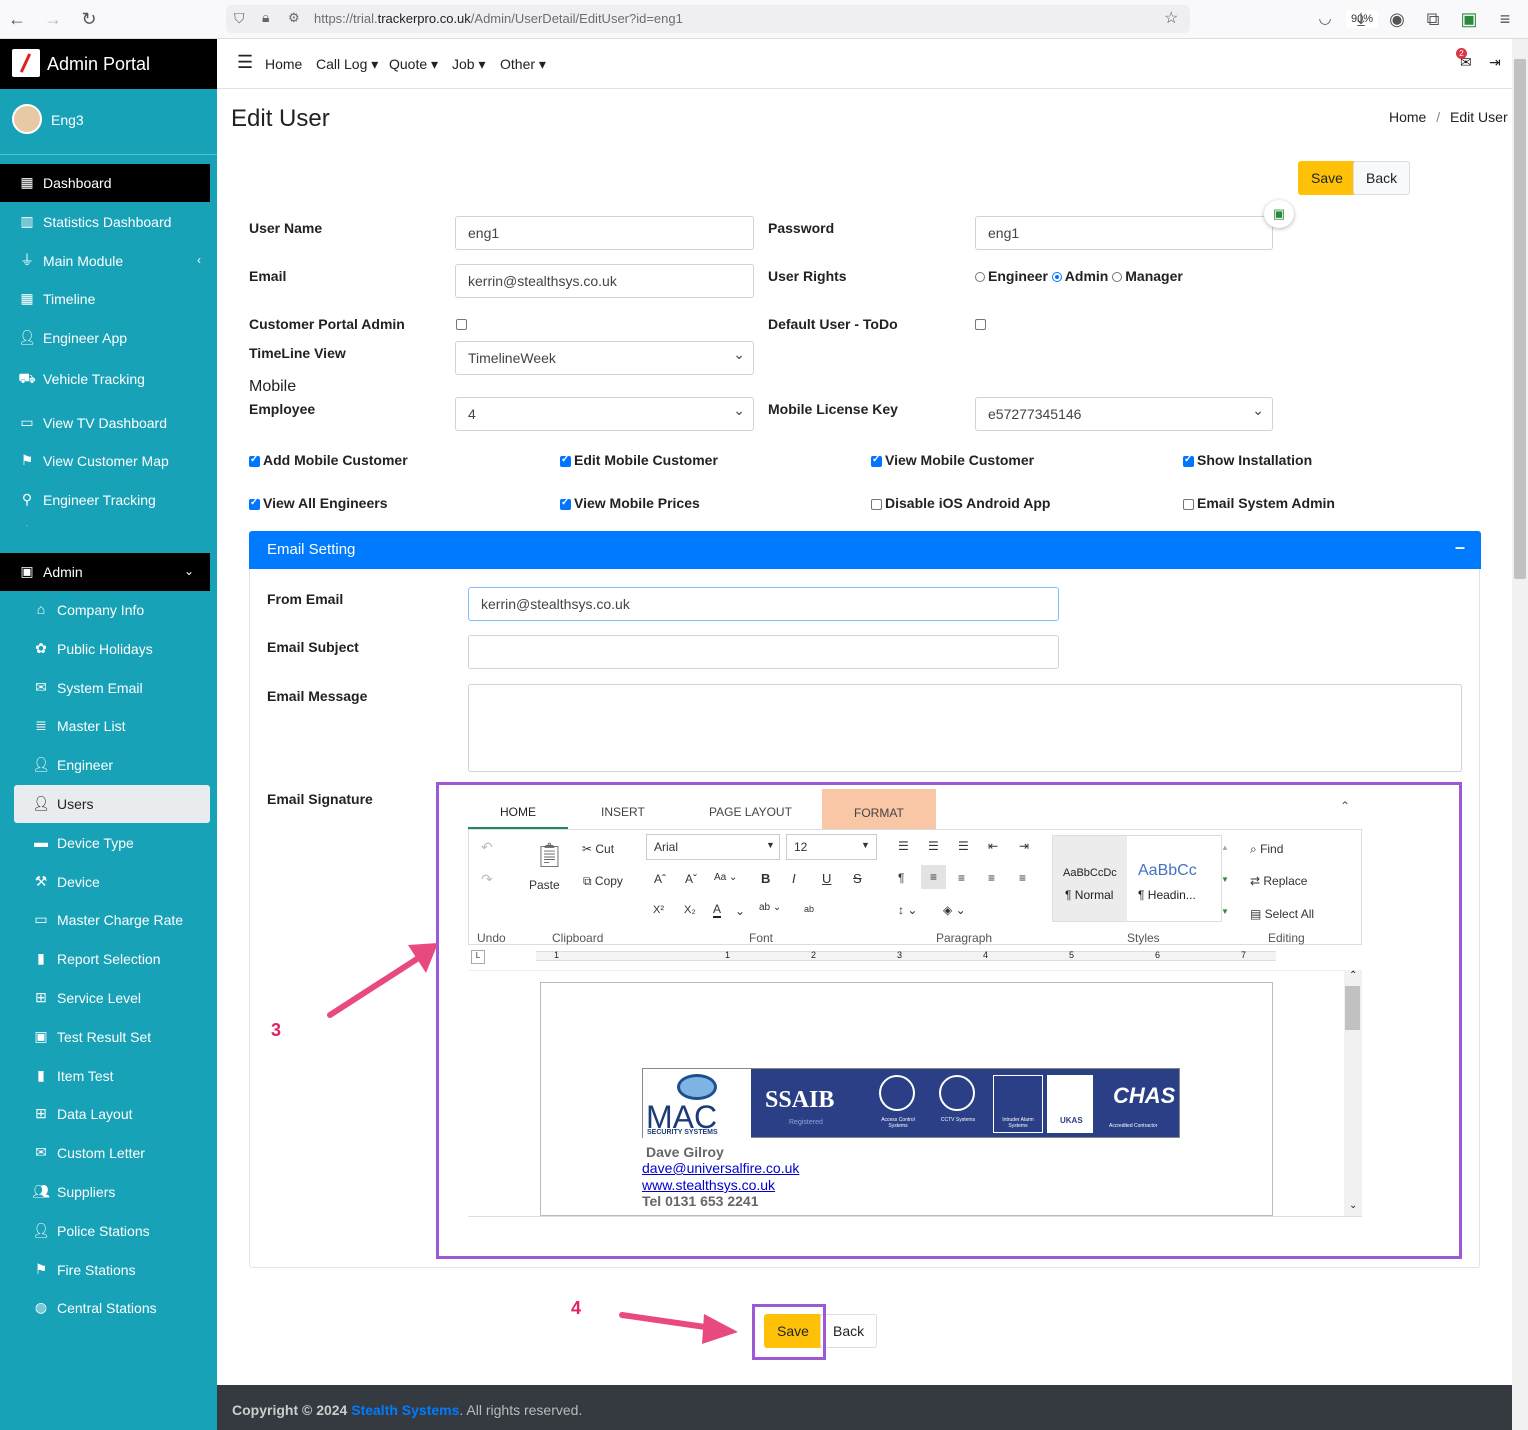 Image resolution: width=1528 pixels, height=1430 pixels. Describe the element at coordinates (245, 62) in the screenshot. I see `hamburger-icon: ☰` at that location.